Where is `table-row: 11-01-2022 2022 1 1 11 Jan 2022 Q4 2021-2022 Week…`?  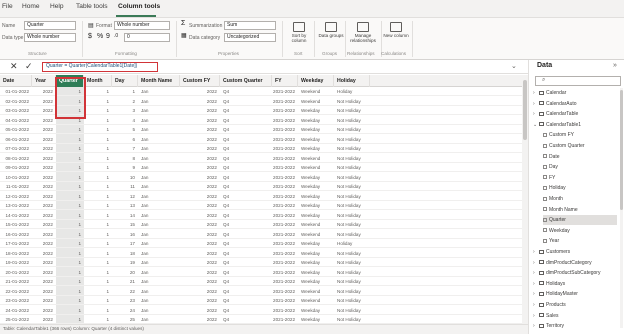
table-row: 11-01-2022 2022 1 1 11 Jan 2022 Q4 2021-2022 Week… is located at coordinates (261, 186).